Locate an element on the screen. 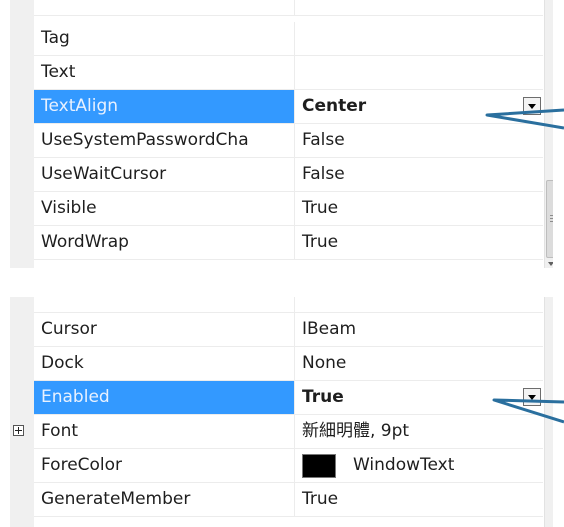 The height and width of the screenshot is (527, 564). property-row-enabled: Enabled True is located at coordinates (289, 398).